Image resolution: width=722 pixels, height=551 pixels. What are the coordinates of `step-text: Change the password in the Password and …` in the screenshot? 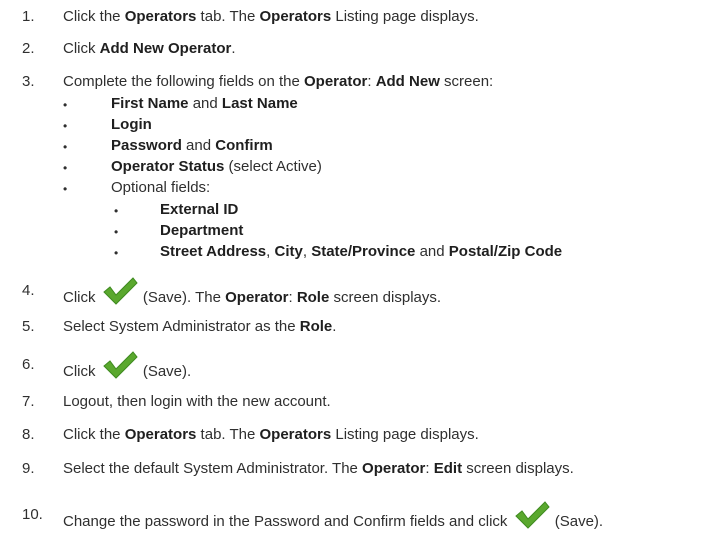 It's located at (333, 515).